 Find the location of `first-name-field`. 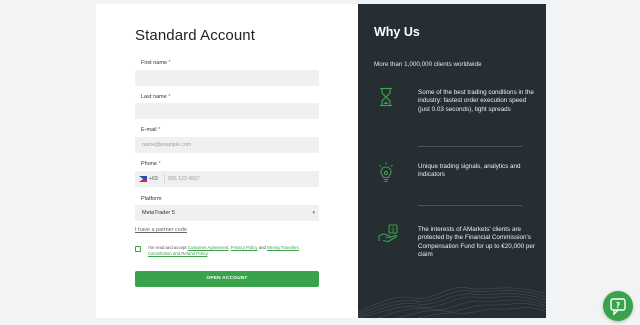

first-name-field is located at coordinates (227, 78).